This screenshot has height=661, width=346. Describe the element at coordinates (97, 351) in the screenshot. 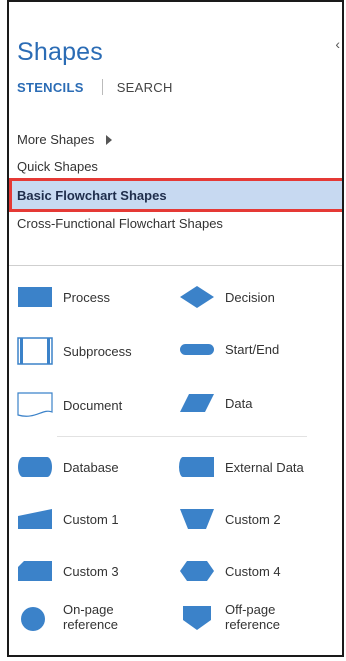

I see `shape-label: Subprocess` at that location.